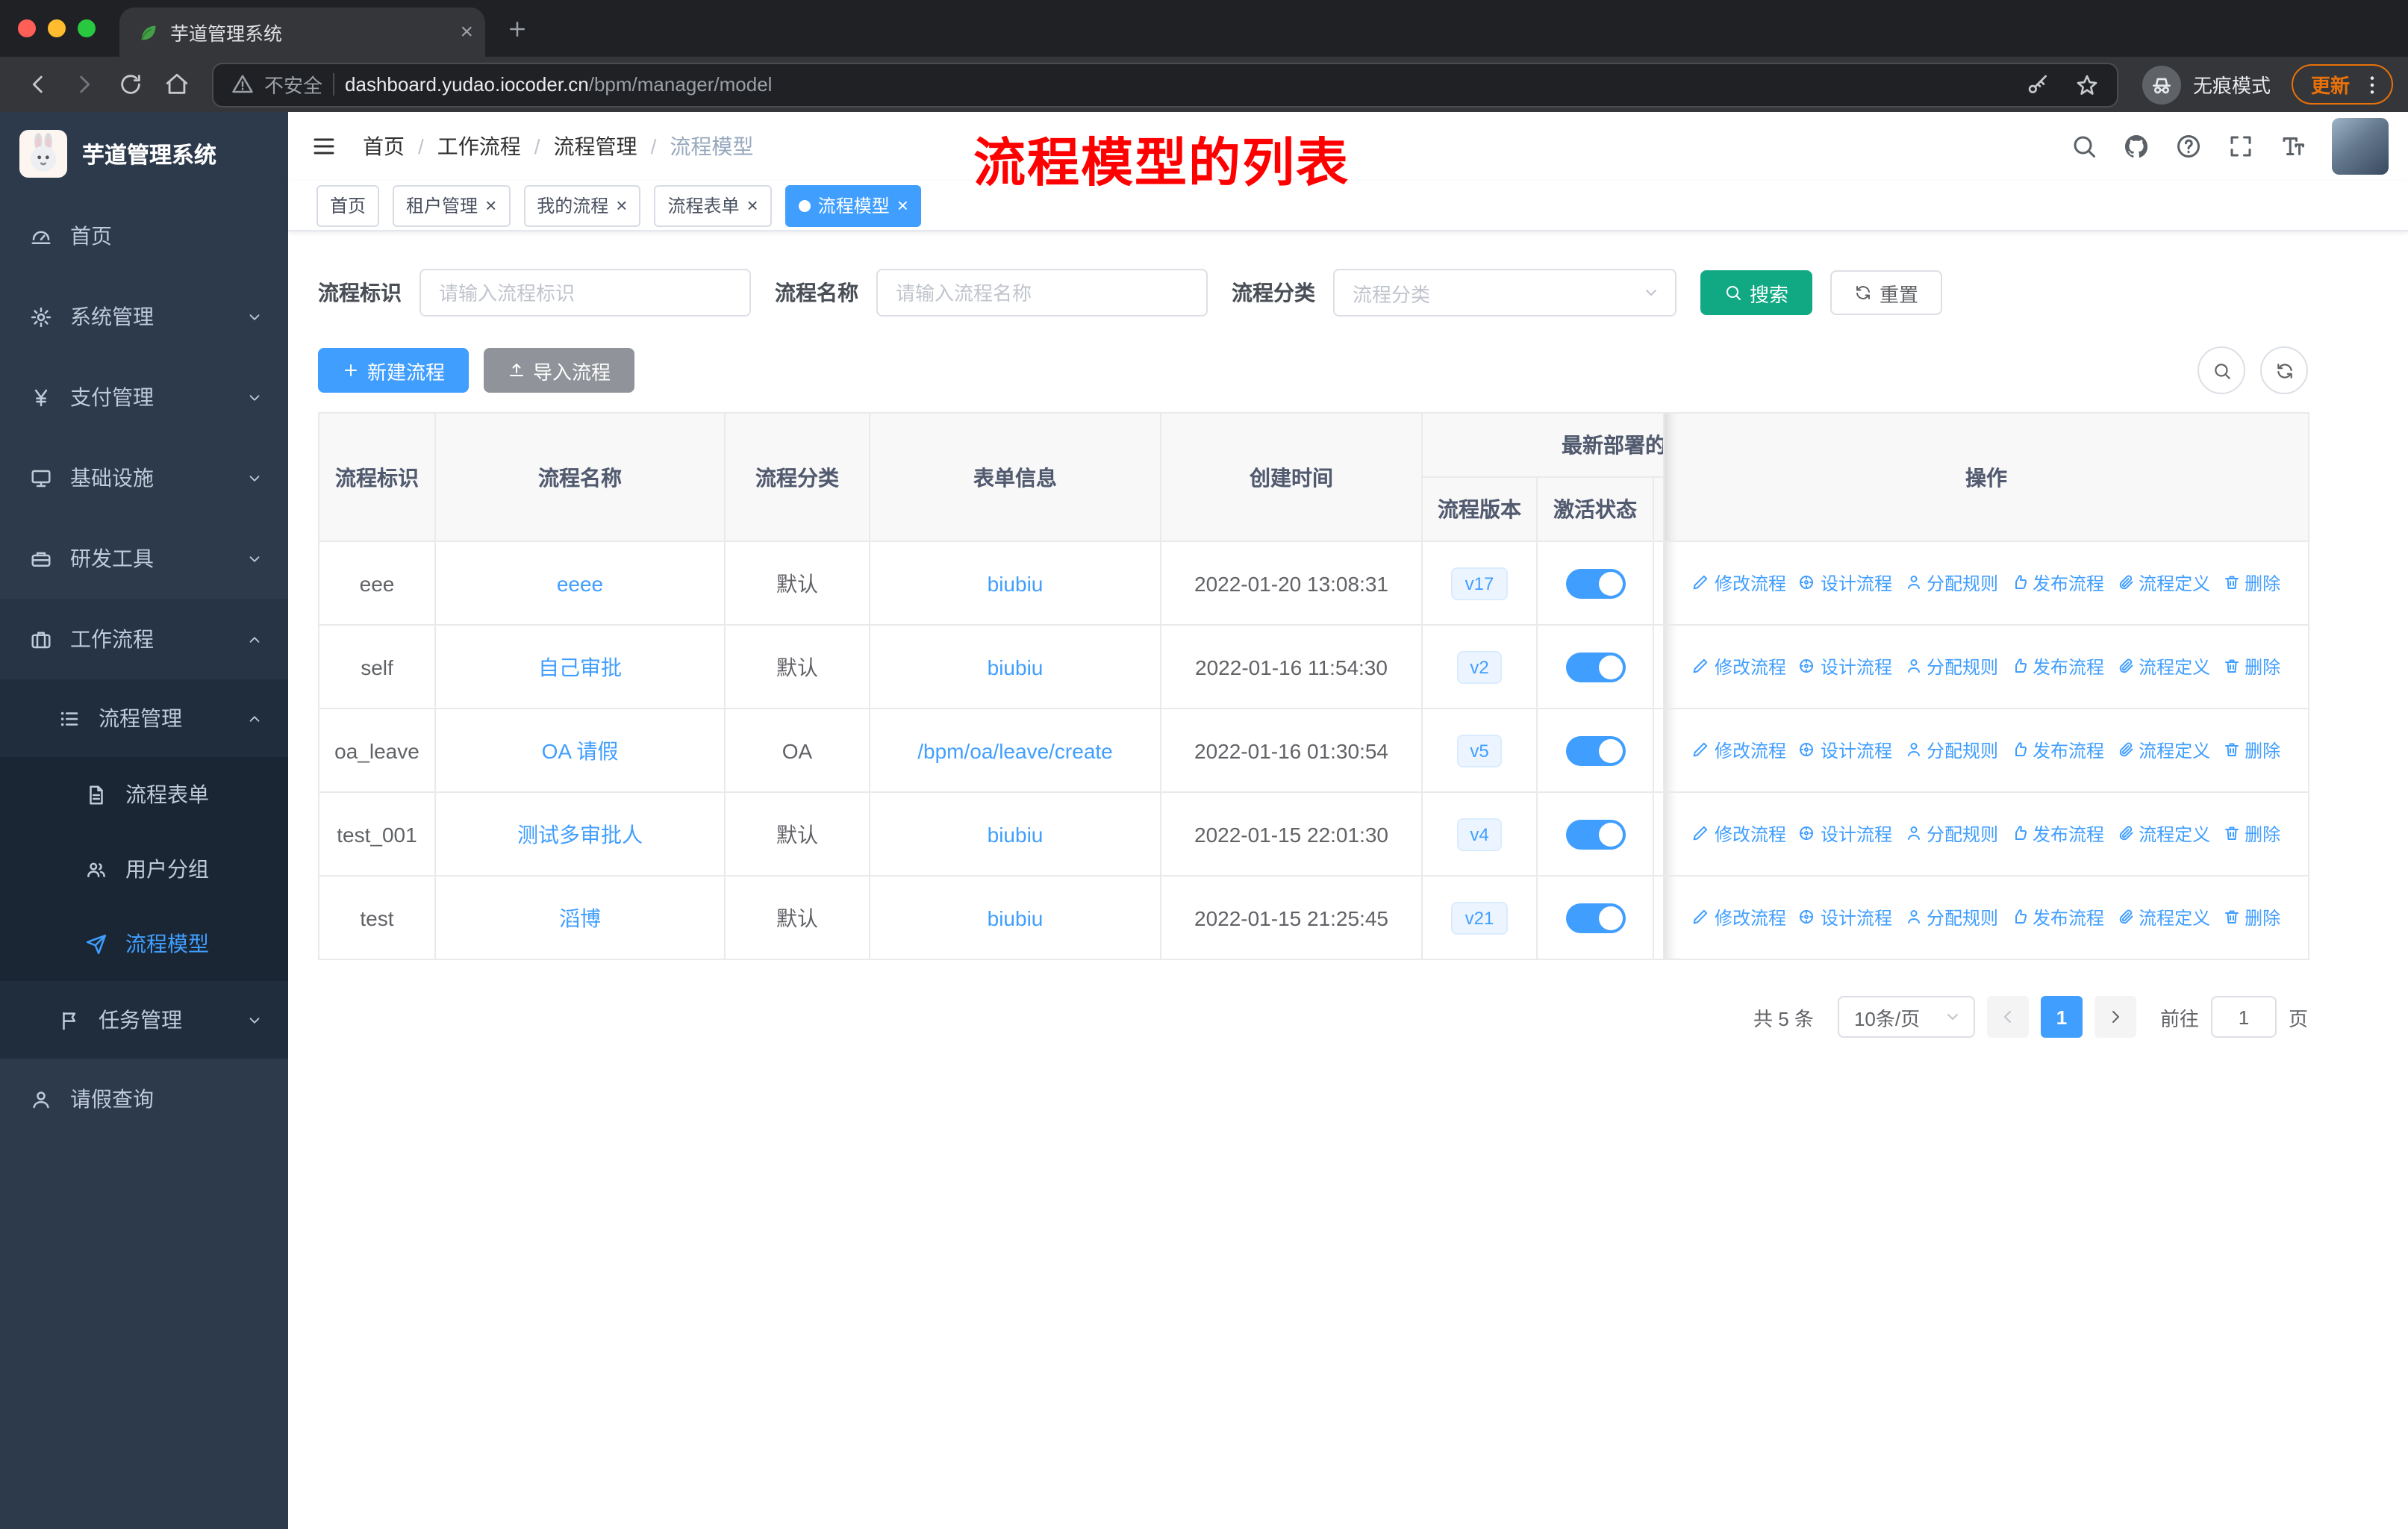 This screenshot has width=2408, height=1529. Describe the element at coordinates (2136, 146) in the screenshot. I see `github-icon` at that location.